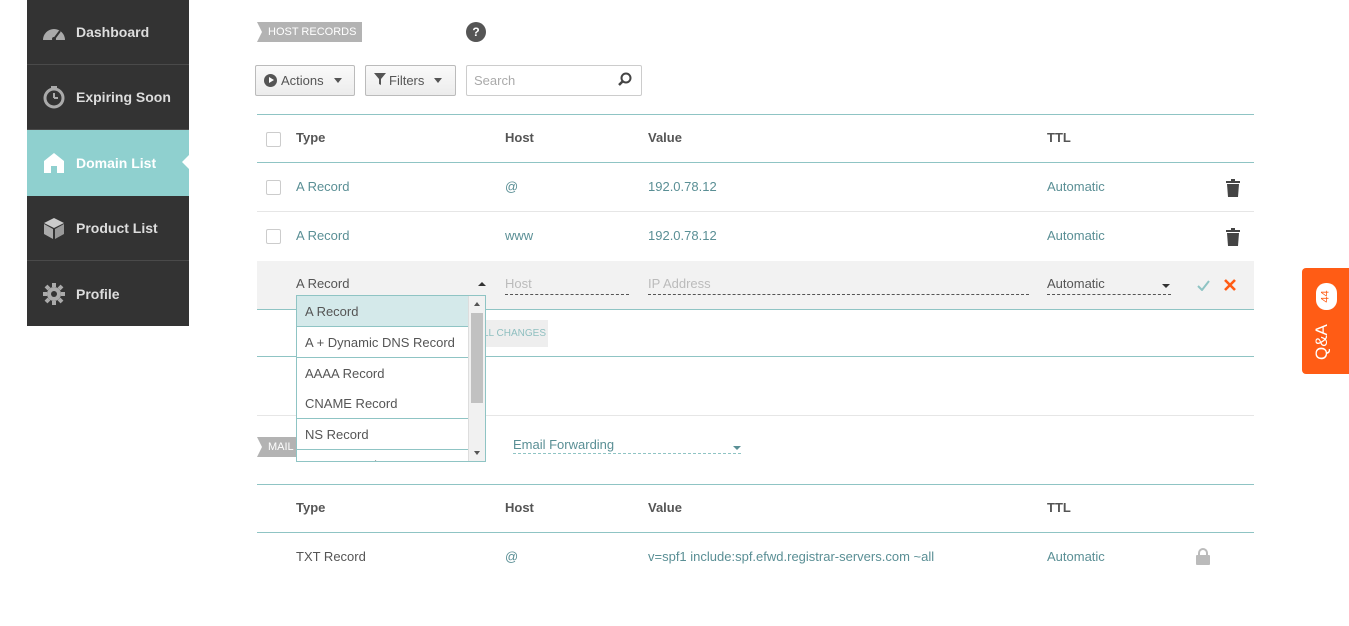 Image resolution: width=1349 pixels, height=626 pixels. I want to click on record-host: www, so click(519, 235).